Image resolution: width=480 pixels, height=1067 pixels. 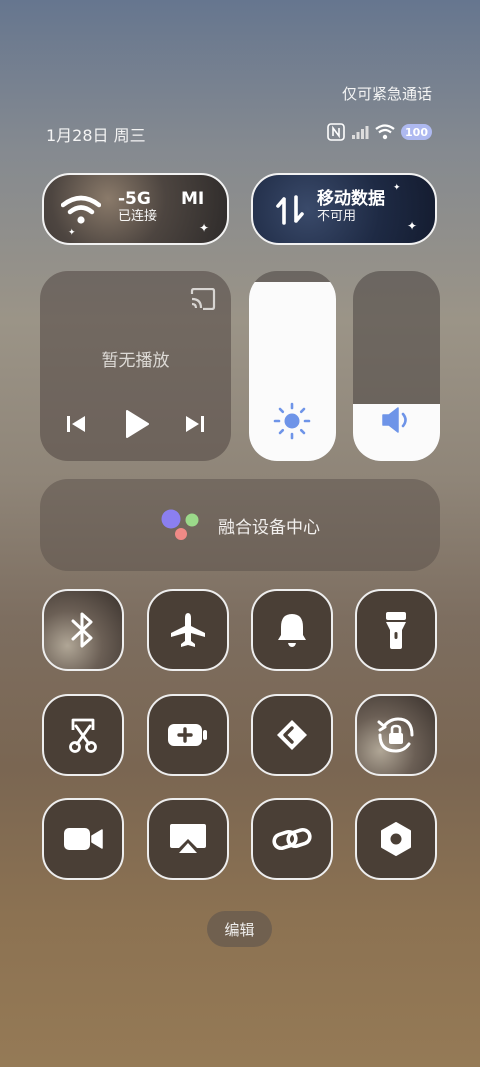 I want to click on wifi-tile: -5G 已连接 MI ✦ ✦, so click(x=135, y=209).